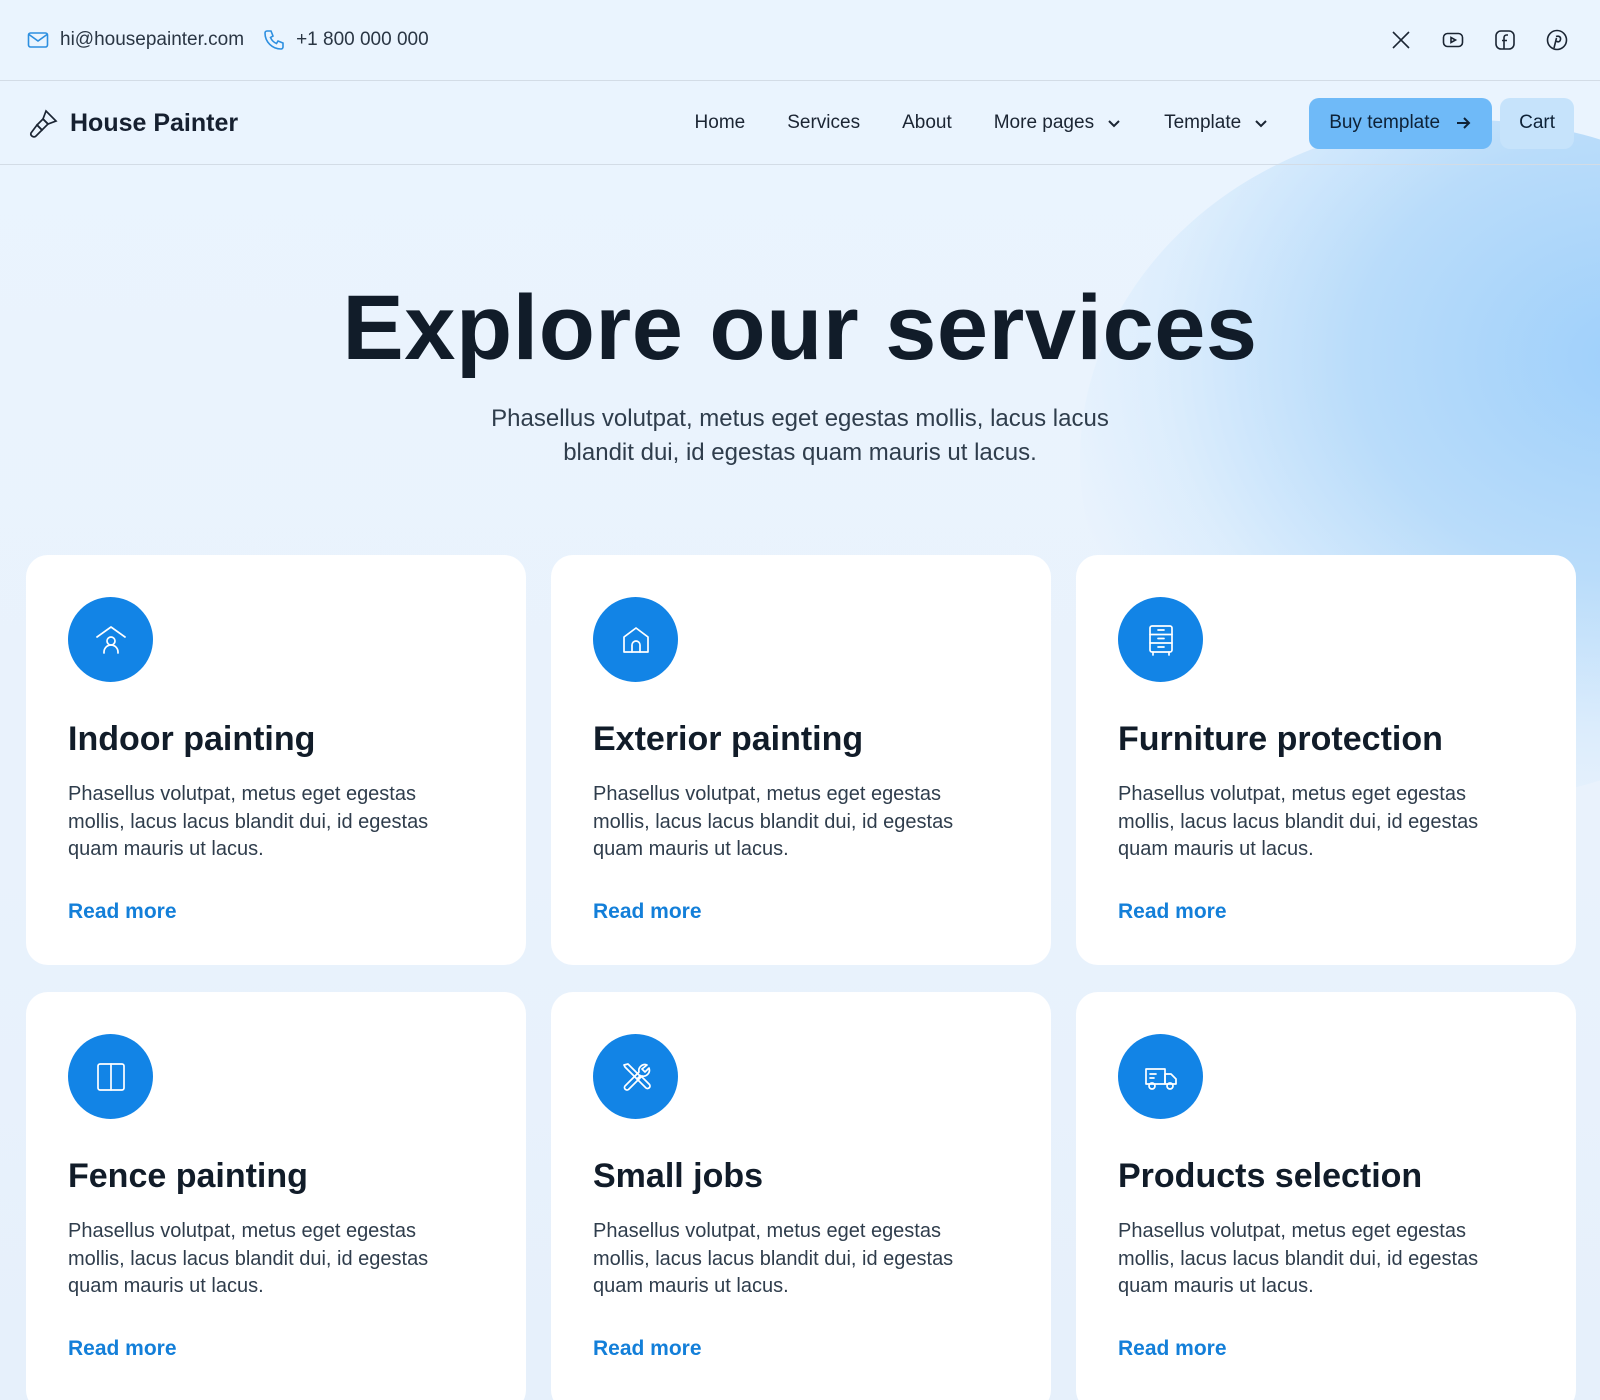 This screenshot has height=1400, width=1600. Describe the element at coordinates (154, 122) in the screenshot. I see `brand-name: House Painter` at that location.